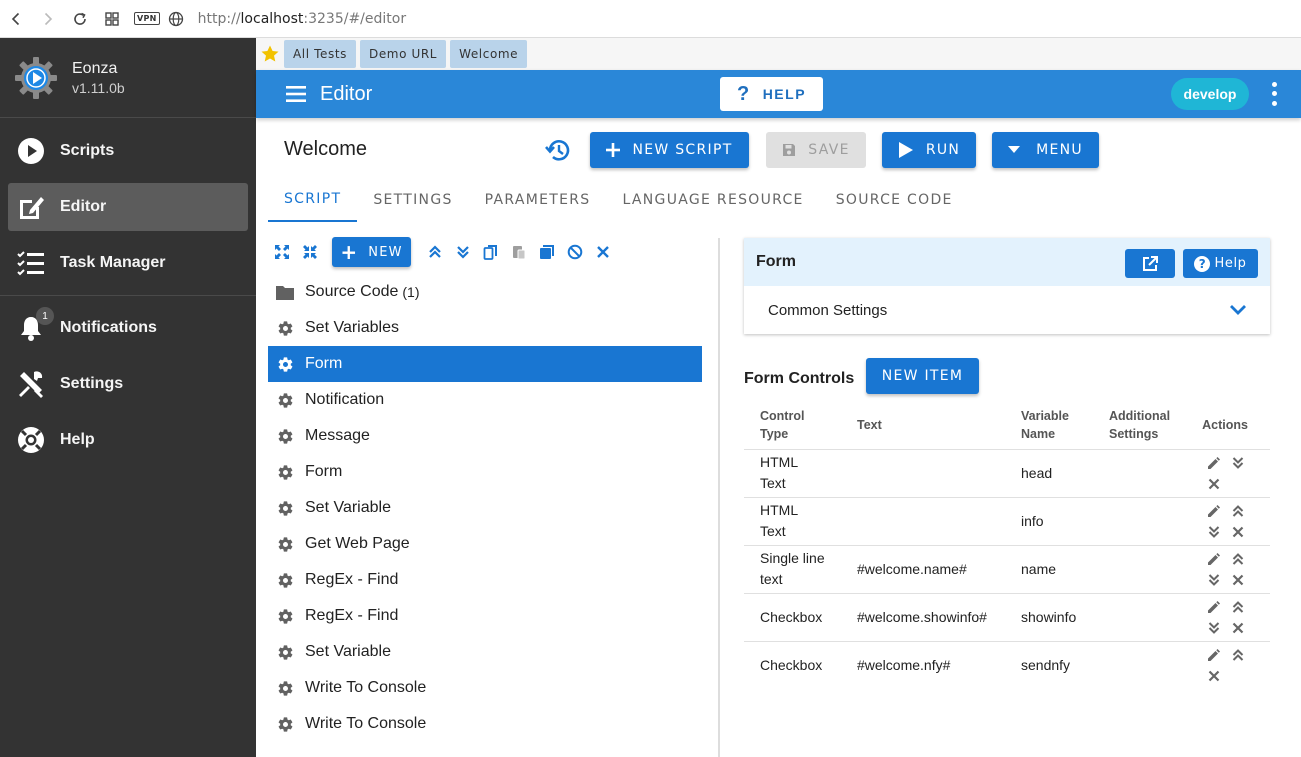 This screenshot has width=1301, height=757. I want to click on forward-icon, so click(48, 19).